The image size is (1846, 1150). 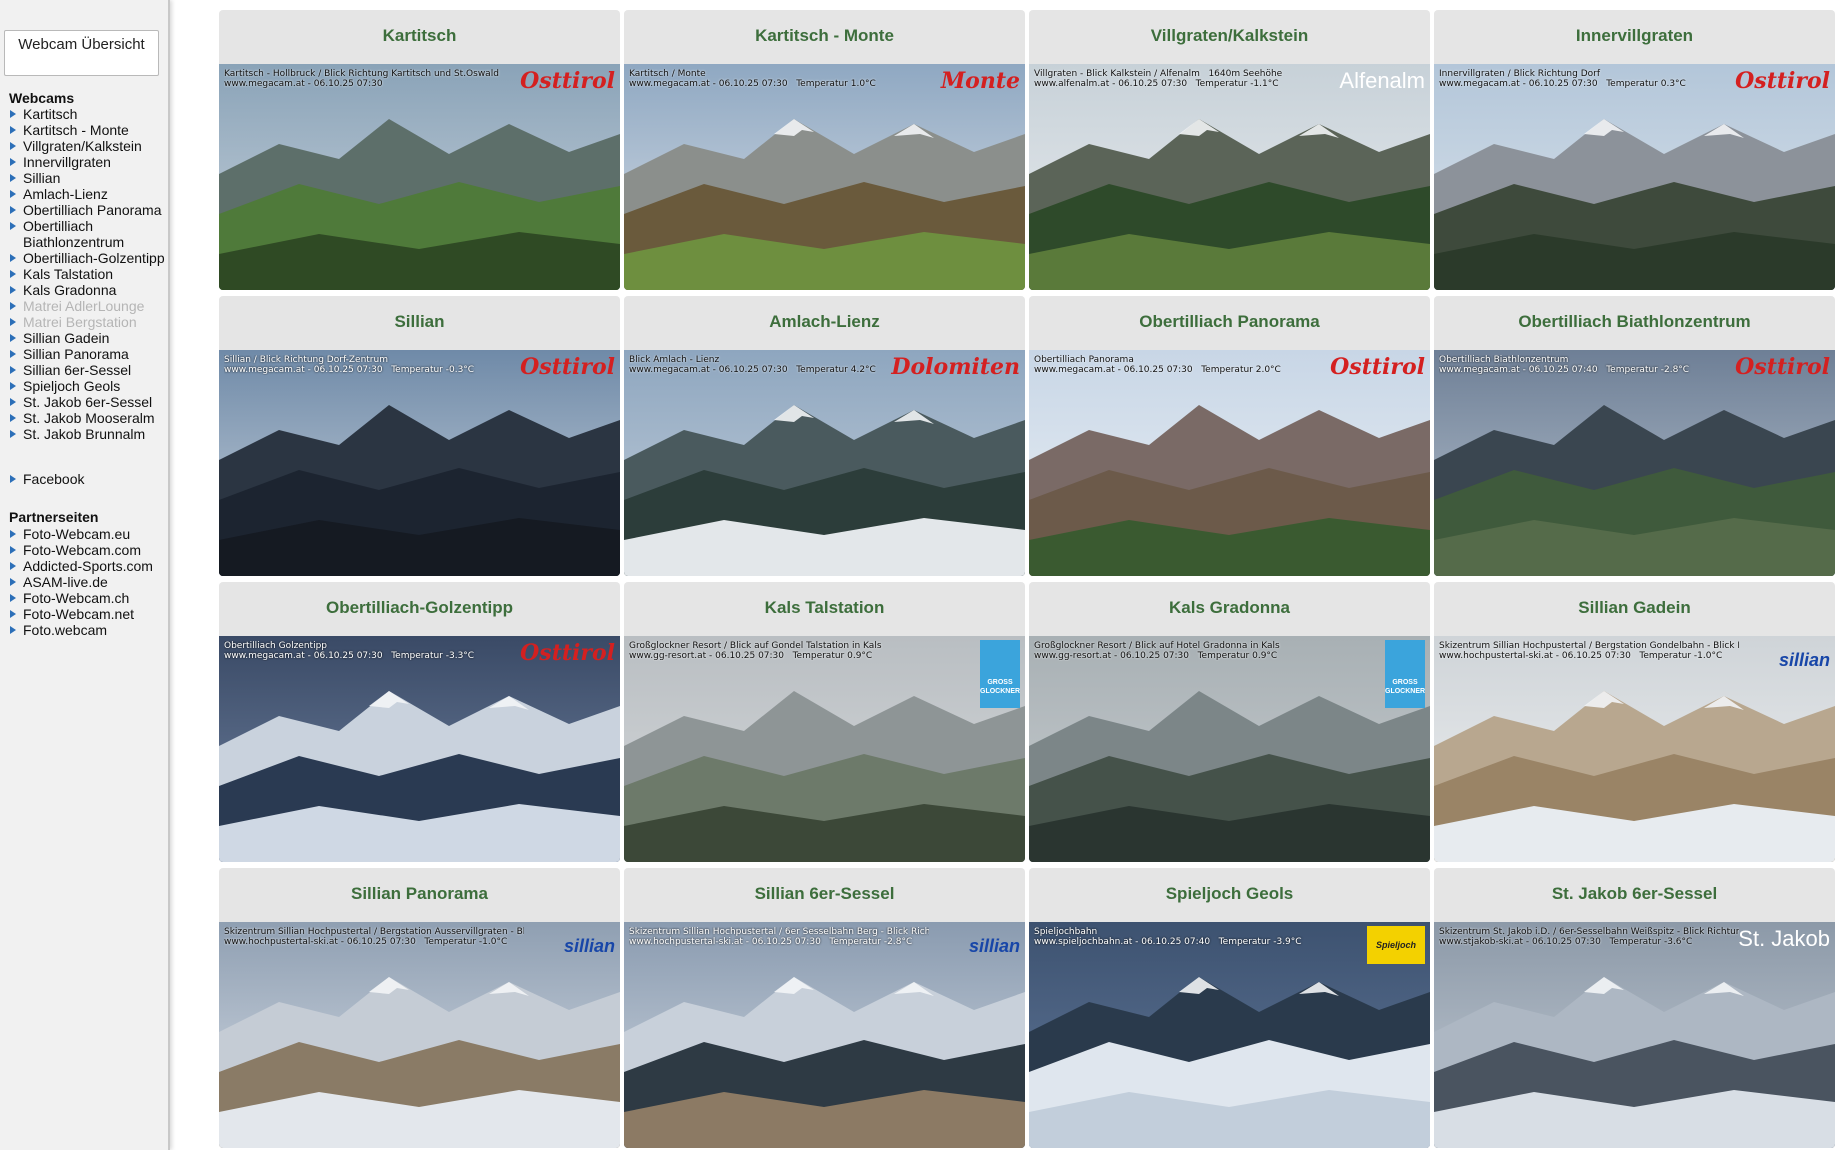 What do you see at coordinates (824, 895) in the screenshot?
I see `webcam-title: Sillian 6er-Sessel` at bounding box center [824, 895].